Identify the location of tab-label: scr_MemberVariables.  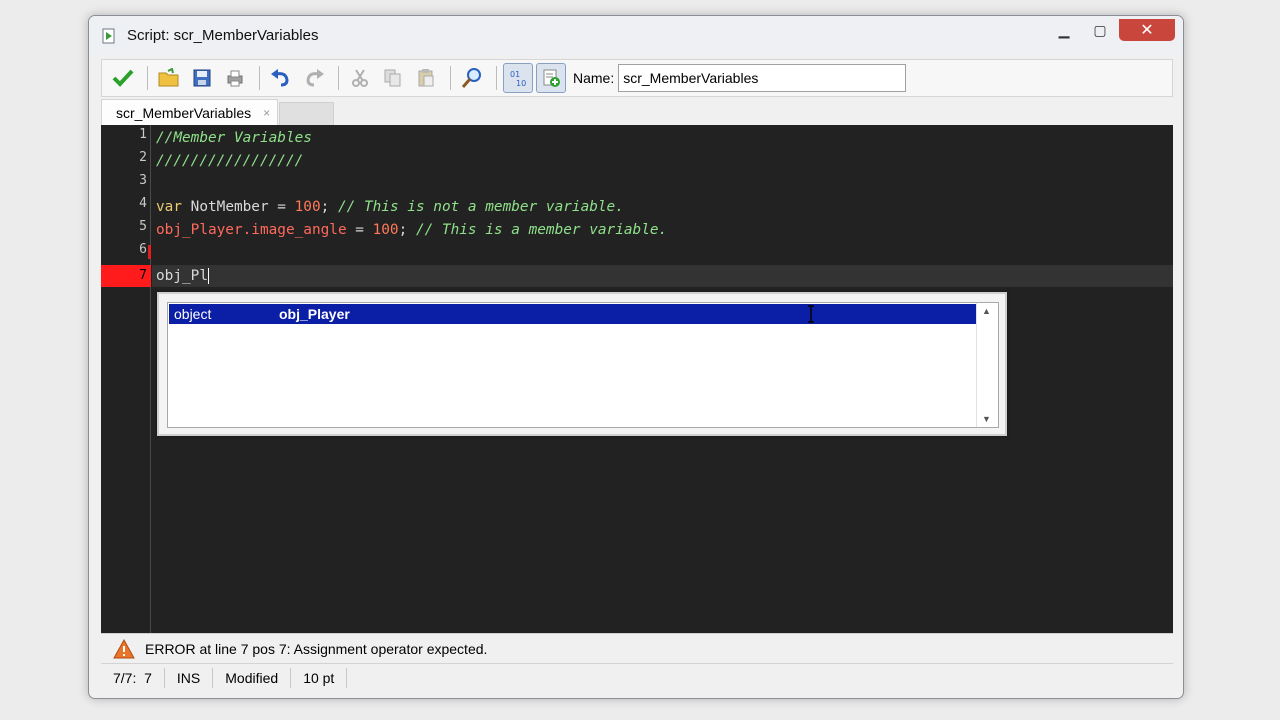
(184, 112).